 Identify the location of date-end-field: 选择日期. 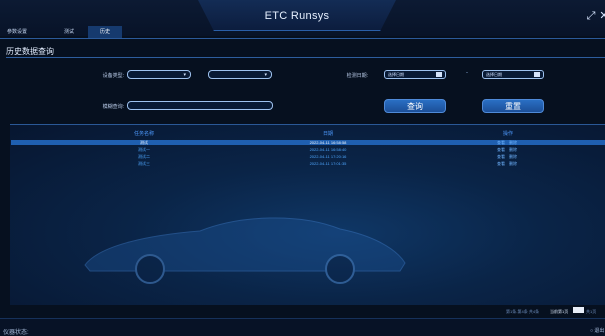
(513, 74).